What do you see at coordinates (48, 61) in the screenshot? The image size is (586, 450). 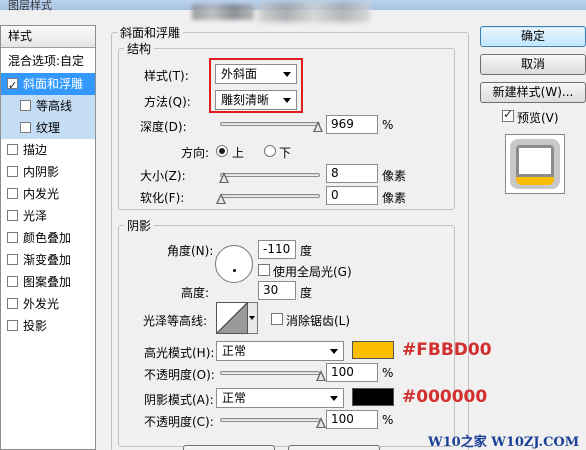 I see `blend-options-item: 混合选项:自定` at bounding box center [48, 61].